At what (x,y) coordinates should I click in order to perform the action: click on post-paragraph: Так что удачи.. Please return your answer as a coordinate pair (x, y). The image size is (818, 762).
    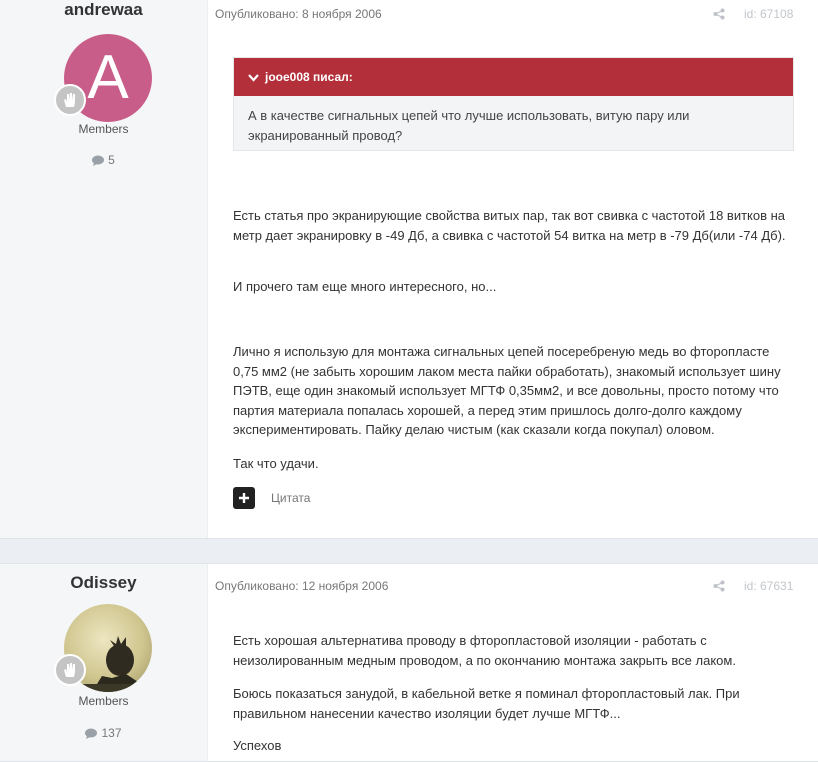
    Looking at the image, I should click on (276, 463).